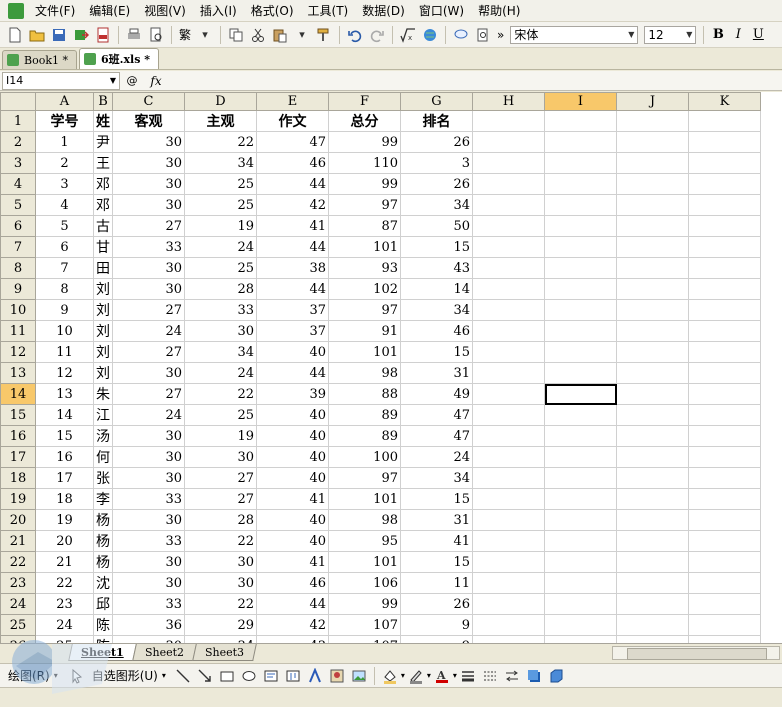 The image size is (782, 707). Describe the element at coordinates (64, 478) in the screenshot. I see `cell: 17` at that location.